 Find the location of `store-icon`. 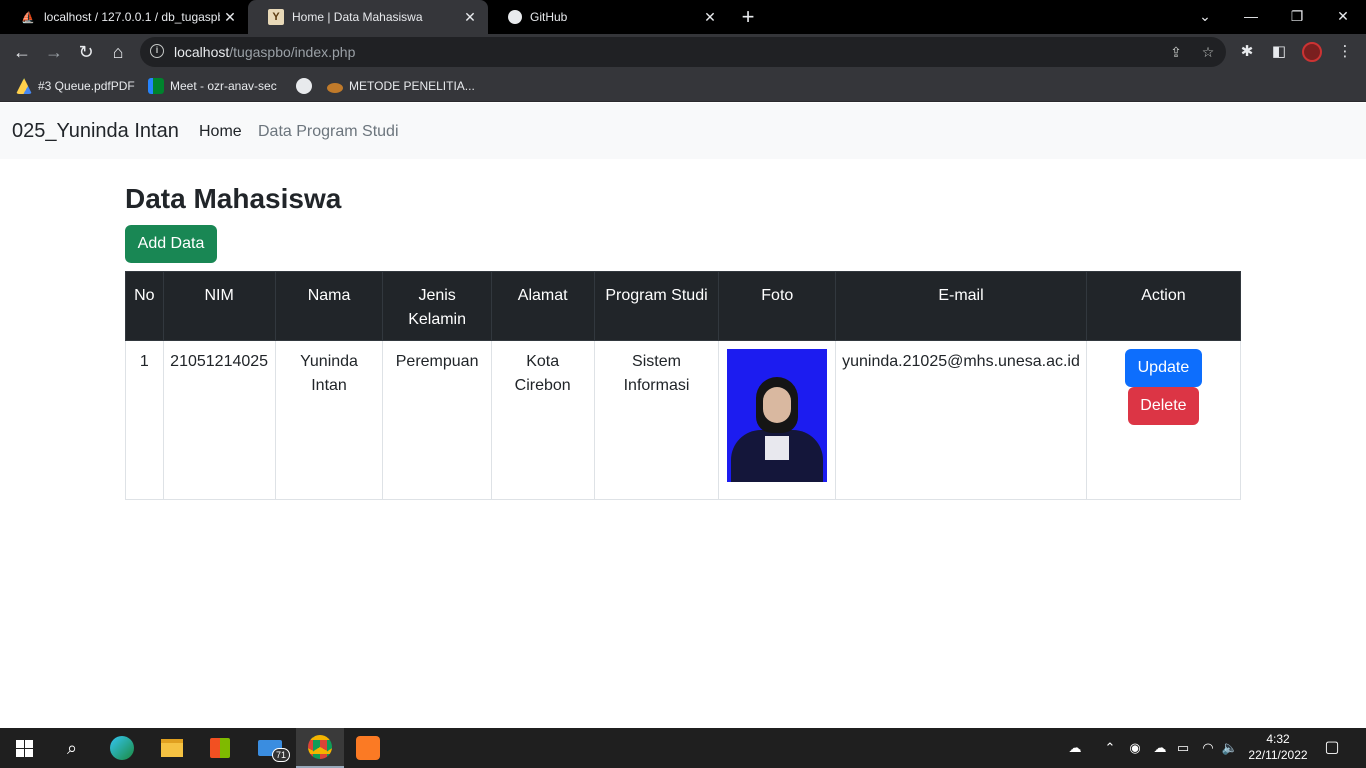

store-icon is located at coordinates (220, 748).